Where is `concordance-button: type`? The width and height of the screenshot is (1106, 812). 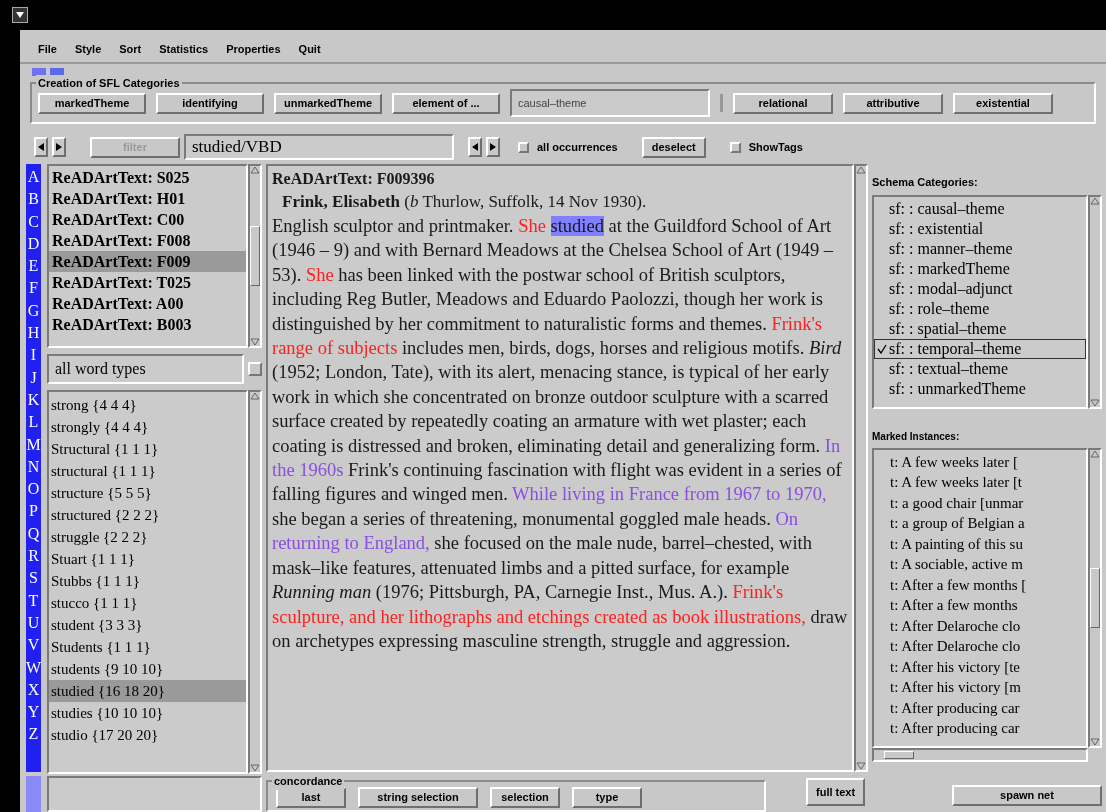 concordance-button: type is located at coordinates (607, 797).